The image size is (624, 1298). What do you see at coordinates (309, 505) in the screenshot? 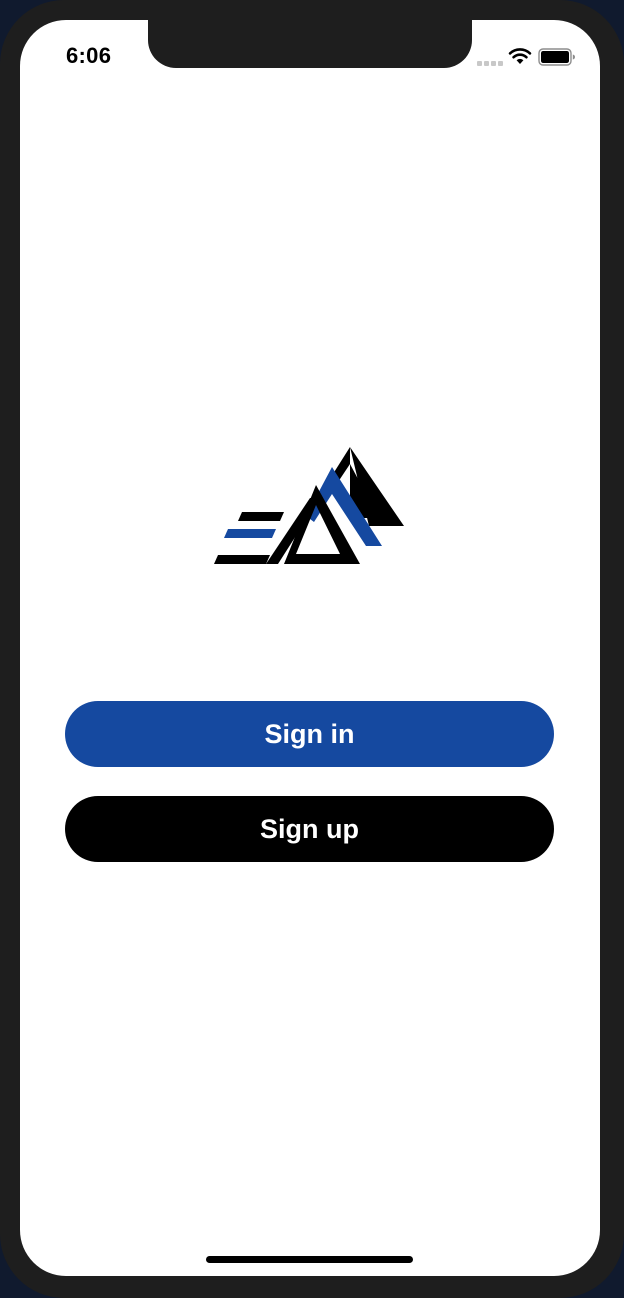
I see `mountain-logo-icon` at bounding box center [309, 505].